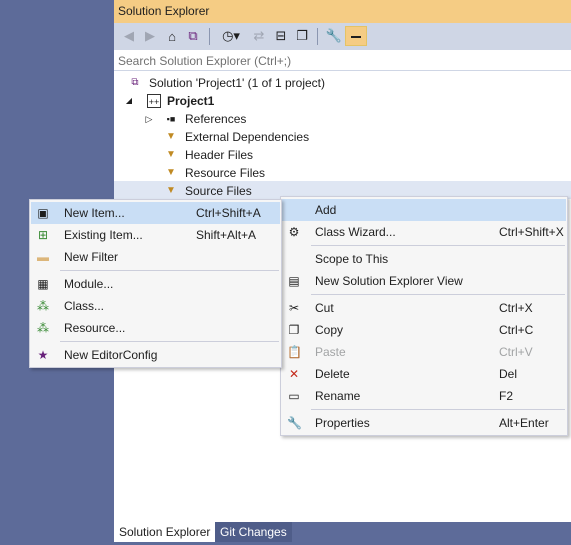 The image size is (571, 545). I want to click on menu-item-label: Delete, so click(332, 374).